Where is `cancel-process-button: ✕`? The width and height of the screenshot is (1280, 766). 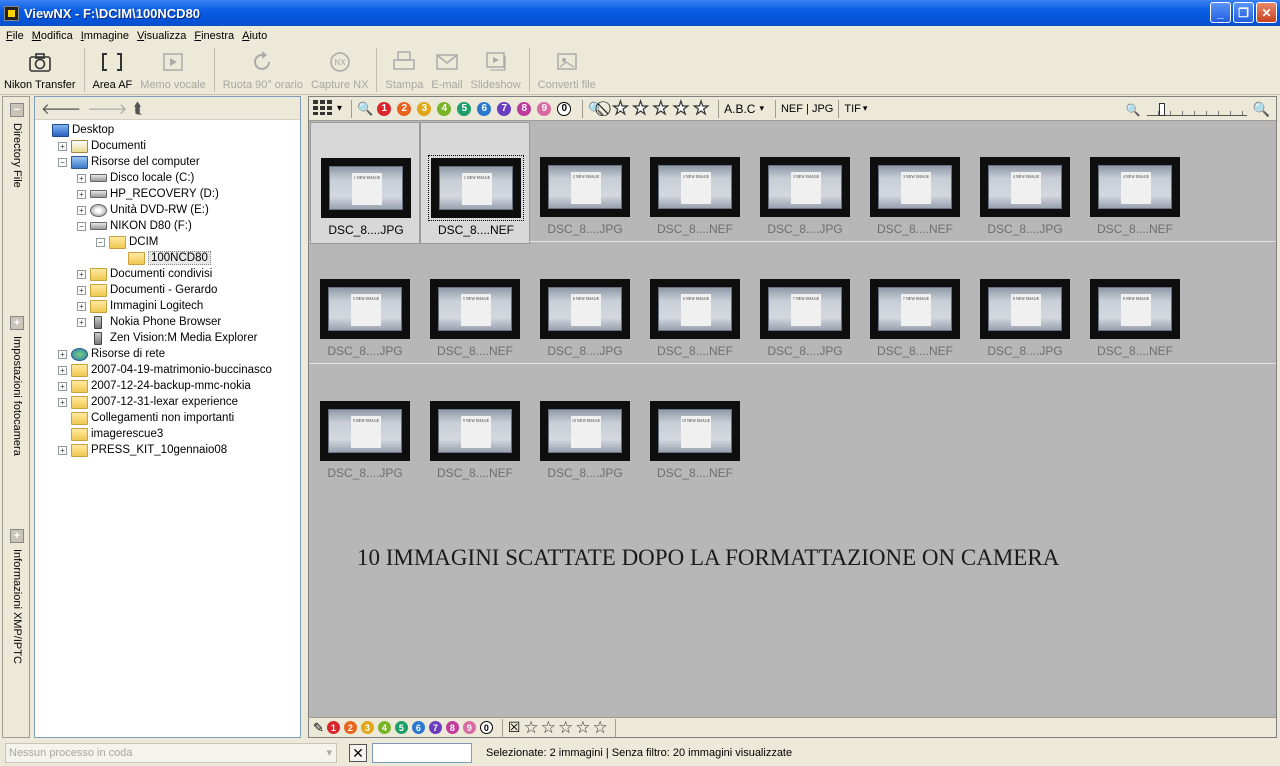 cancel-process-button: ✕ is located at coordinates (358, 753).